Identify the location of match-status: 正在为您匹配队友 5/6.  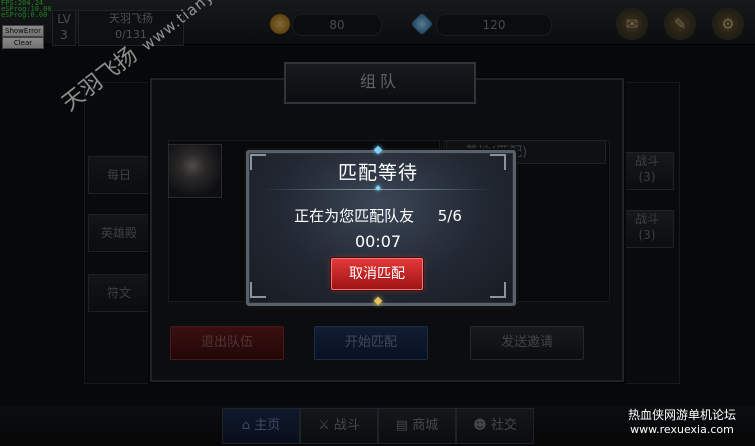
(378, 215).